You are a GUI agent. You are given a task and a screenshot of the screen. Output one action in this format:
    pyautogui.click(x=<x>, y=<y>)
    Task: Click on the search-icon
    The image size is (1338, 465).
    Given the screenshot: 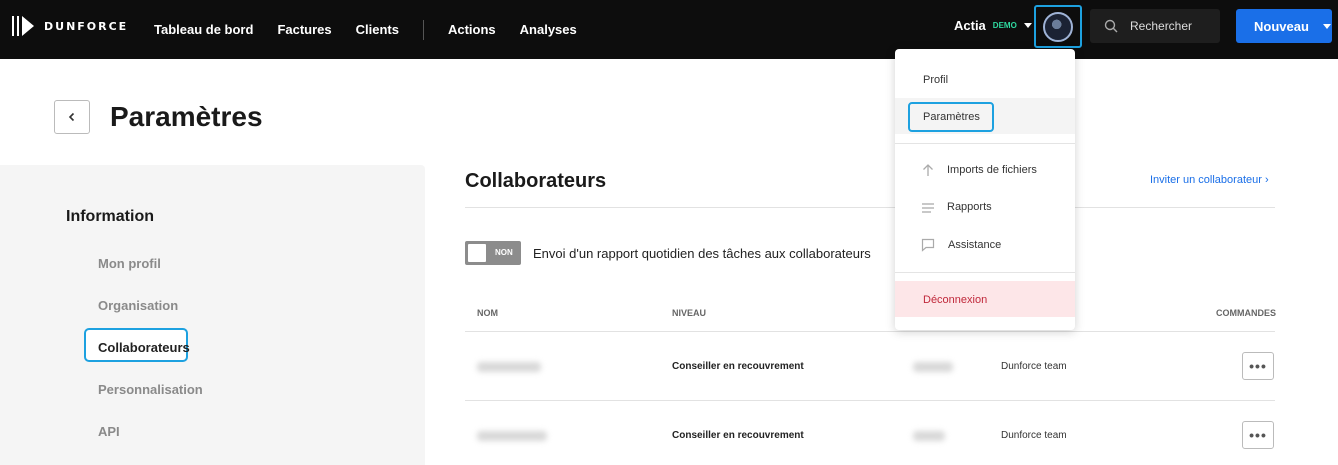 What is the action you would take?
    pyautogui.click(x=1111, y=26)
    